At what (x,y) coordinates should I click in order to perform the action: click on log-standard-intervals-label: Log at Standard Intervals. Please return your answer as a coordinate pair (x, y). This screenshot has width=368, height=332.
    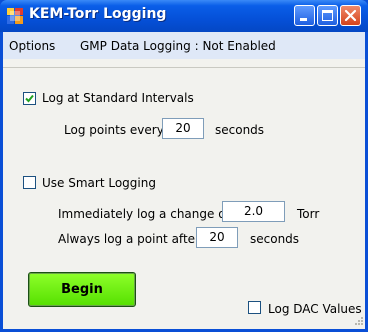
    Looking at the image, I should click on (118, 98).